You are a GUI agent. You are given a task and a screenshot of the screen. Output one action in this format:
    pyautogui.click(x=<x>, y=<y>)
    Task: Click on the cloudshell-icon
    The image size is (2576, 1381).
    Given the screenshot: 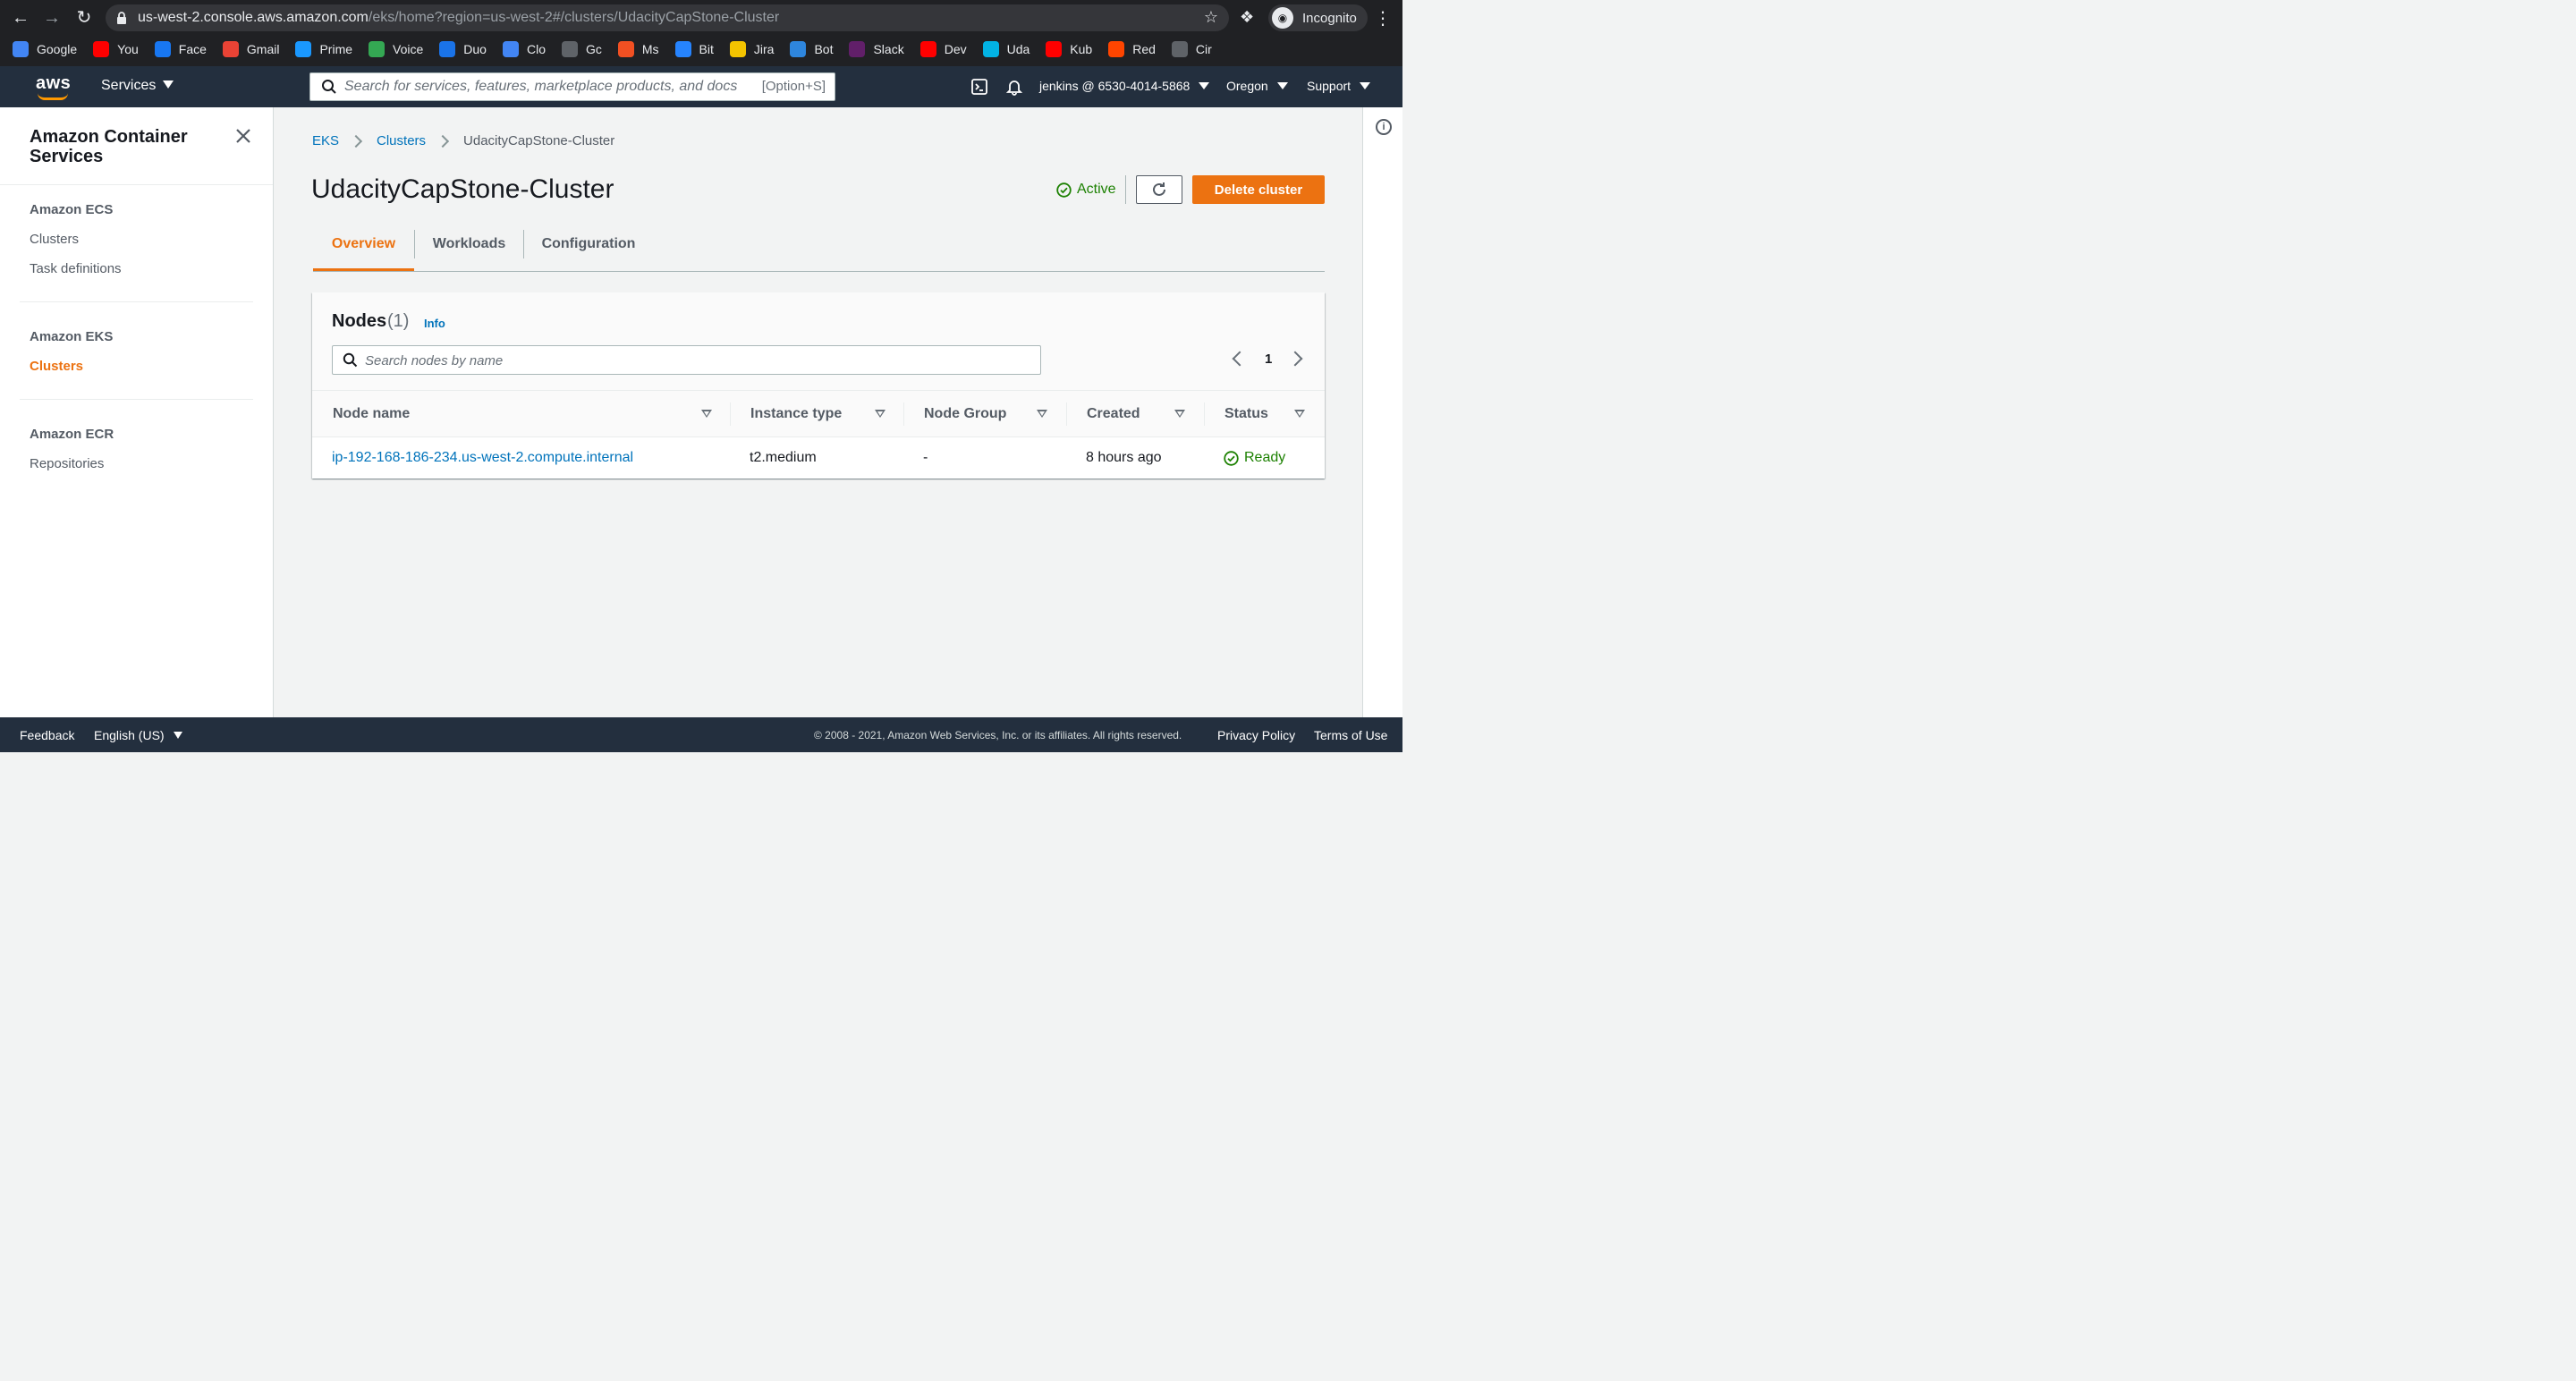 What is the action you would take?
    pyautogui.click(x=979, y=87)
    